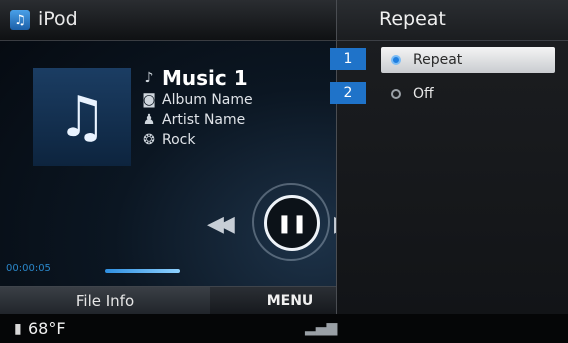 Image resolution: width=568 pixels, height=343 pixels. I want to click on pause-button: ❚❚, so click(292, 223).